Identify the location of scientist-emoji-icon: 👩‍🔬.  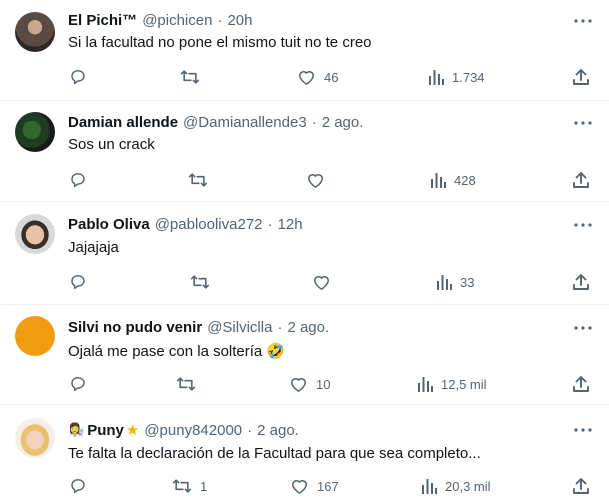
(76, 429).